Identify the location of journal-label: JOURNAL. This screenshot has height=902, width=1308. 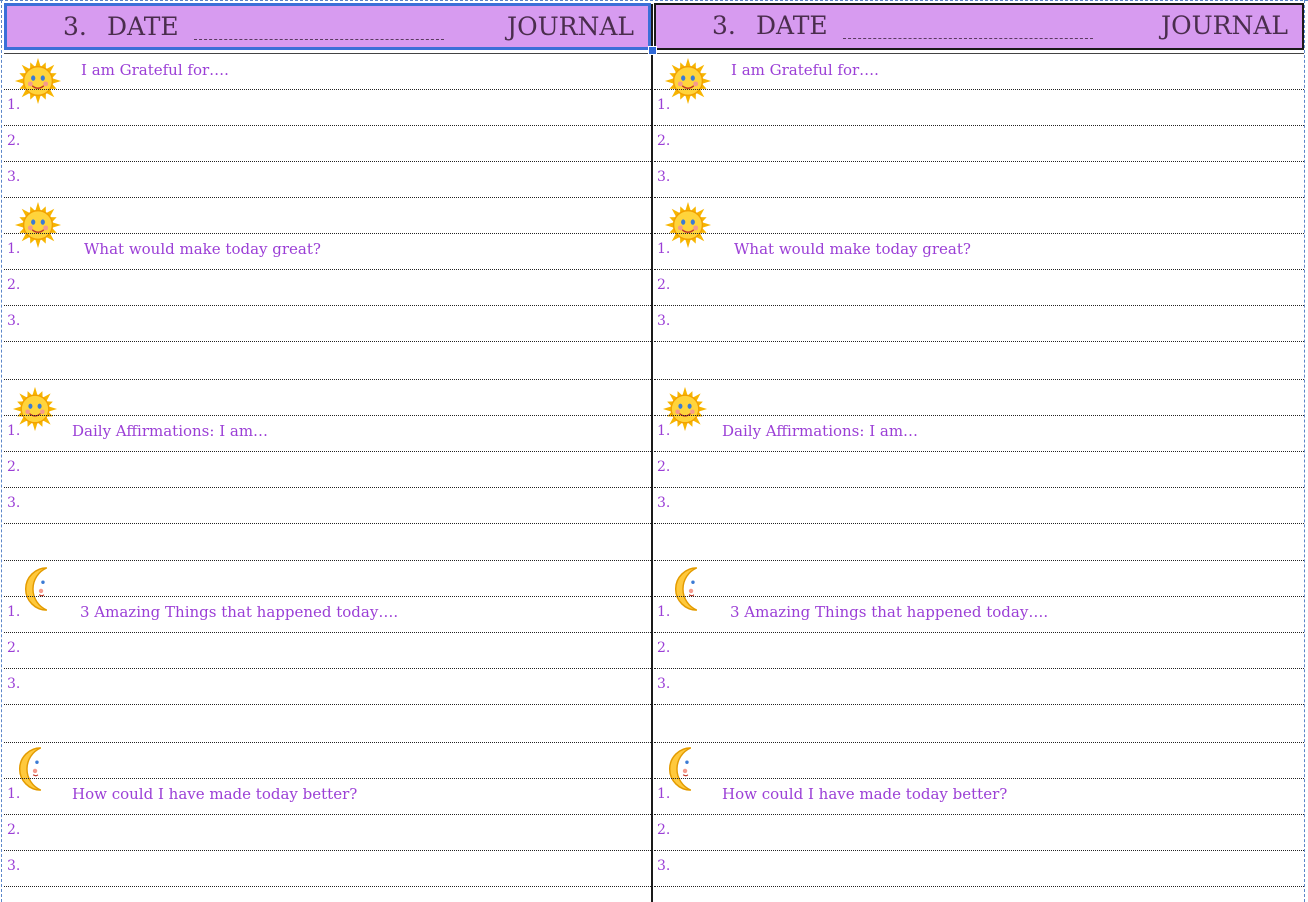
(570, 26).